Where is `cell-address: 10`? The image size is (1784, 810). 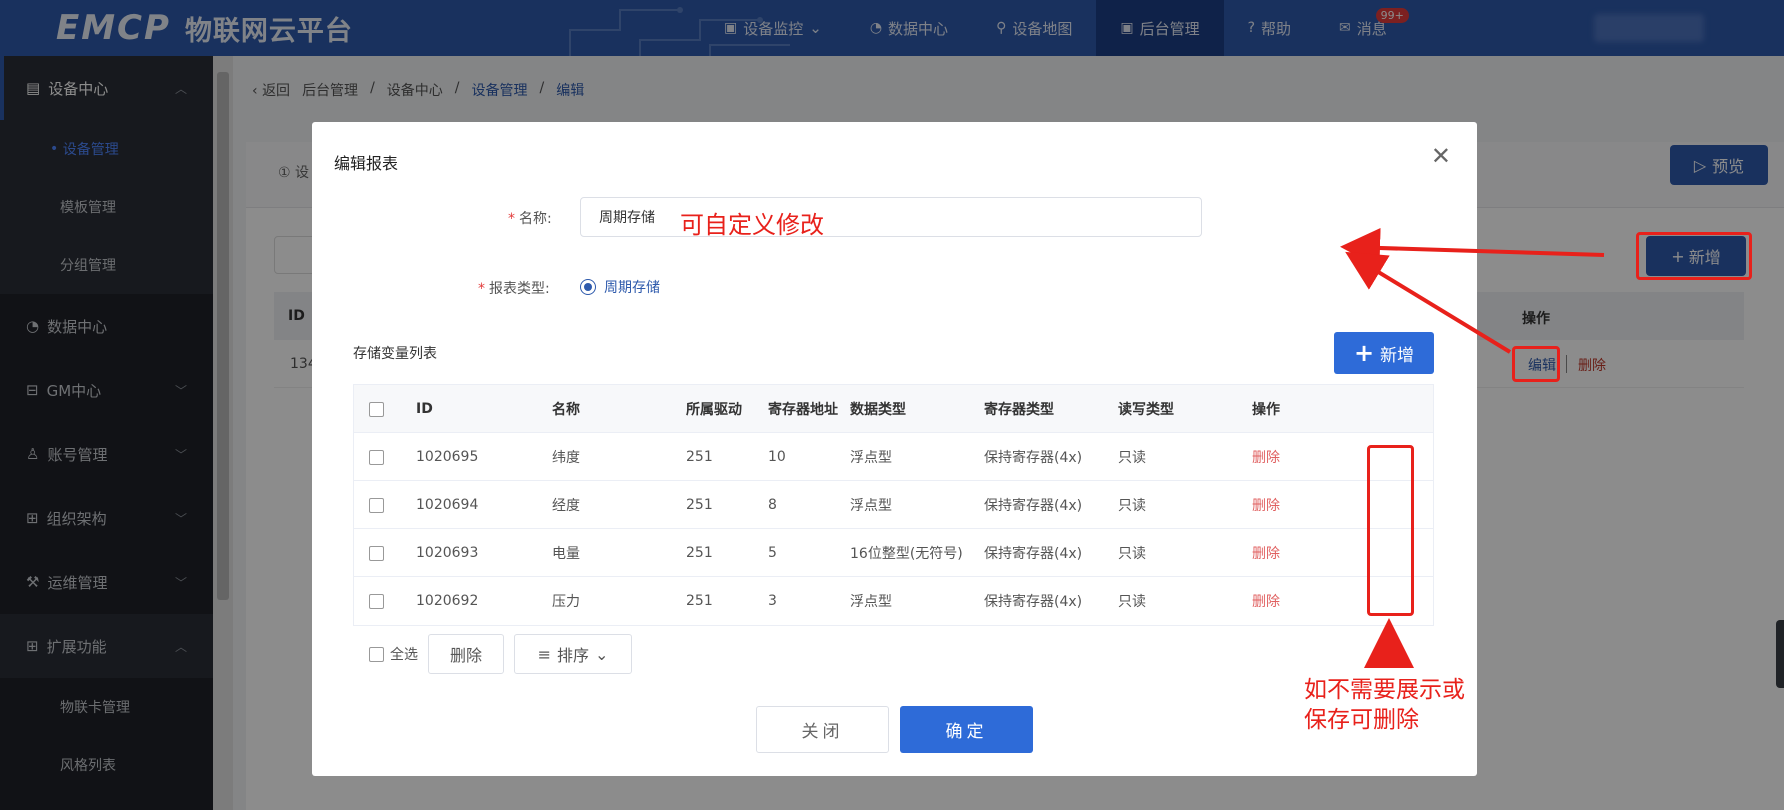
cell-address: 10 is located at coordinates (777, 457).